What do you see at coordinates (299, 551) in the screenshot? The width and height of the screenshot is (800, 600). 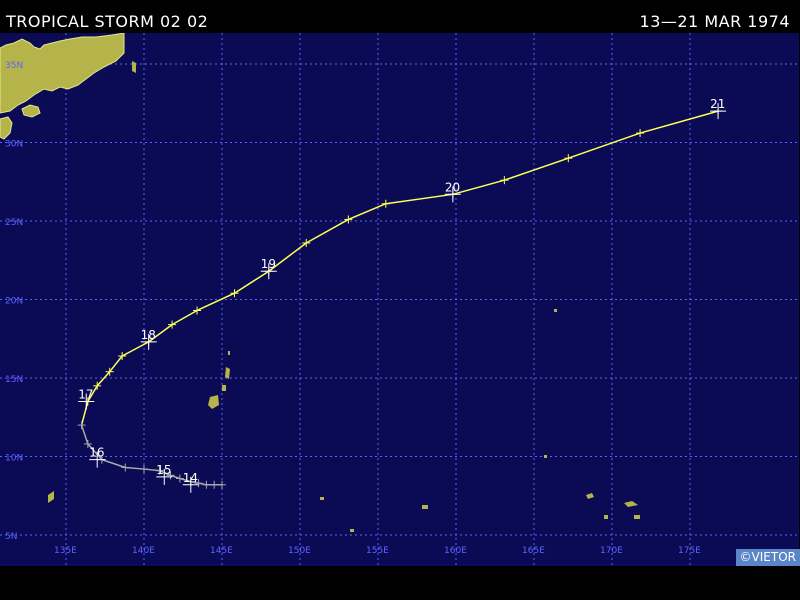 I see `longitude-label: 150E` at bounding box center [299, 551].